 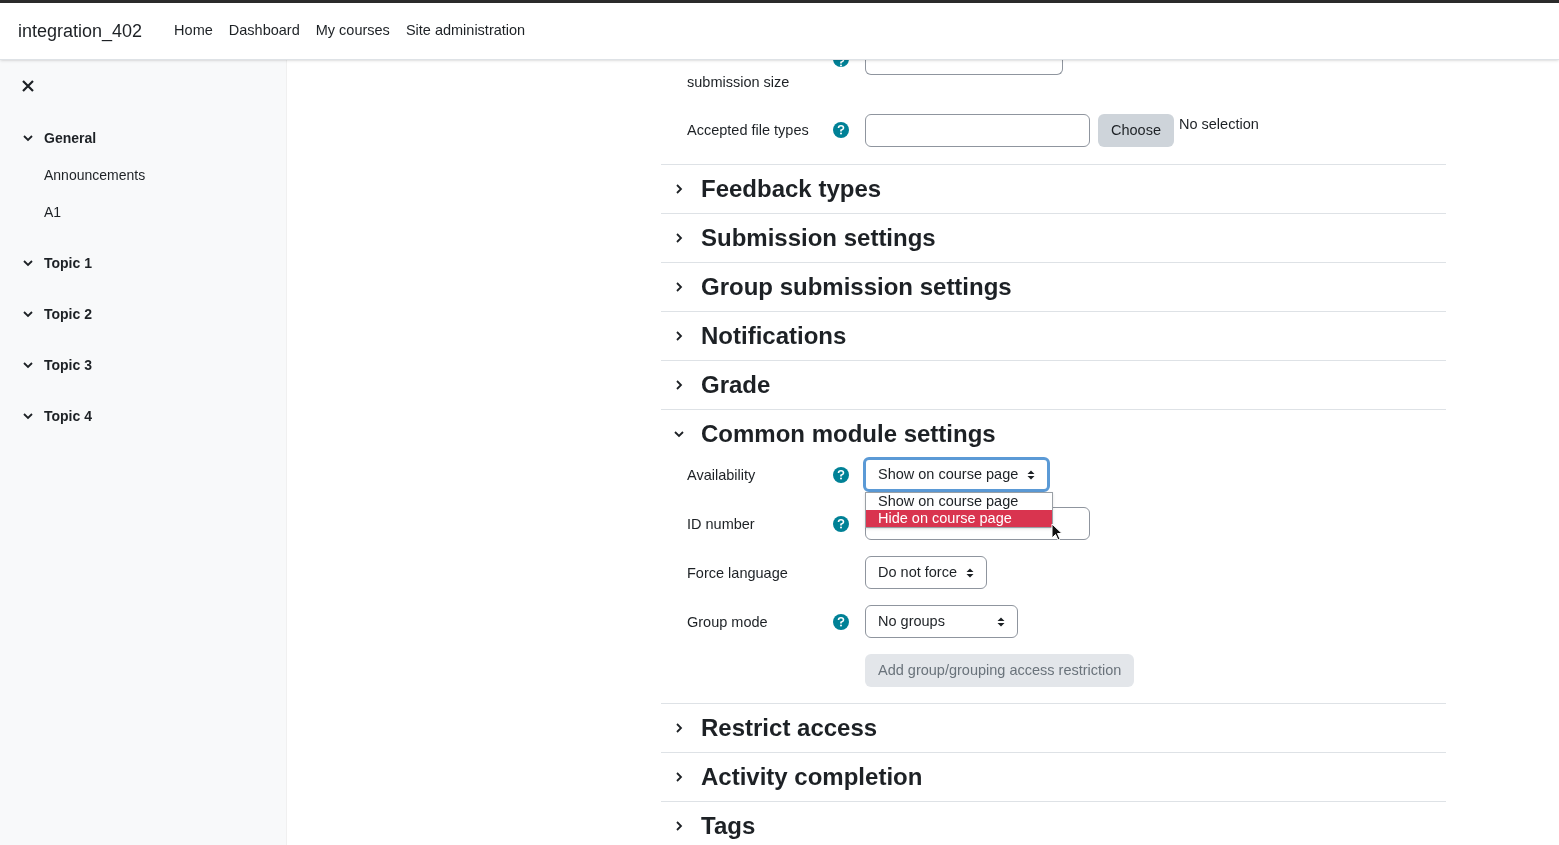 What do you see at coordinates (1136, 130) in the screenshot?
I see `choose-button: Choose` at bounding box center [1136, 130].